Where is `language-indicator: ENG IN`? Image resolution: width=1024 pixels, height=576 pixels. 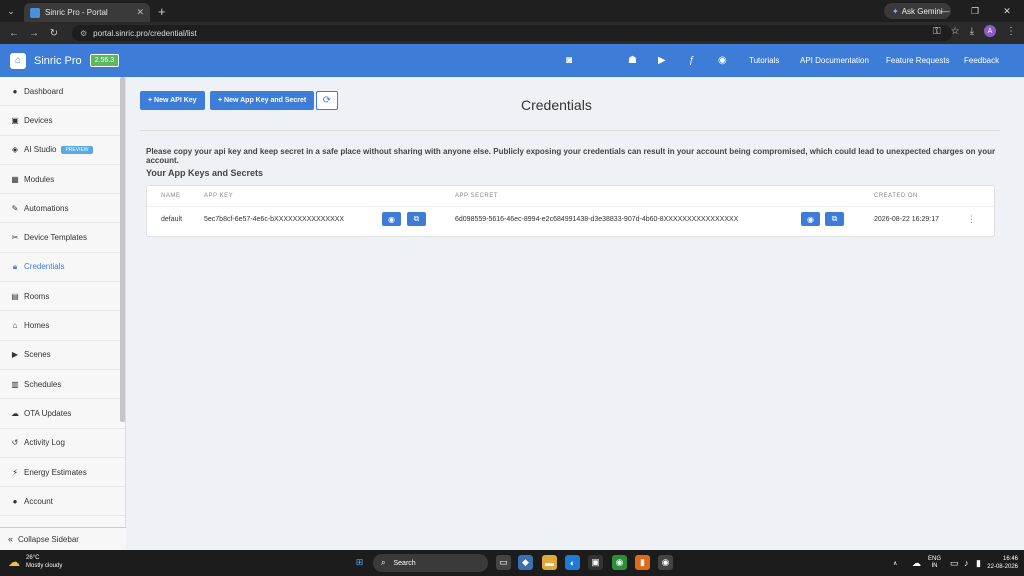 language-indicator: ENG IN is located at coordinates (934, 563).